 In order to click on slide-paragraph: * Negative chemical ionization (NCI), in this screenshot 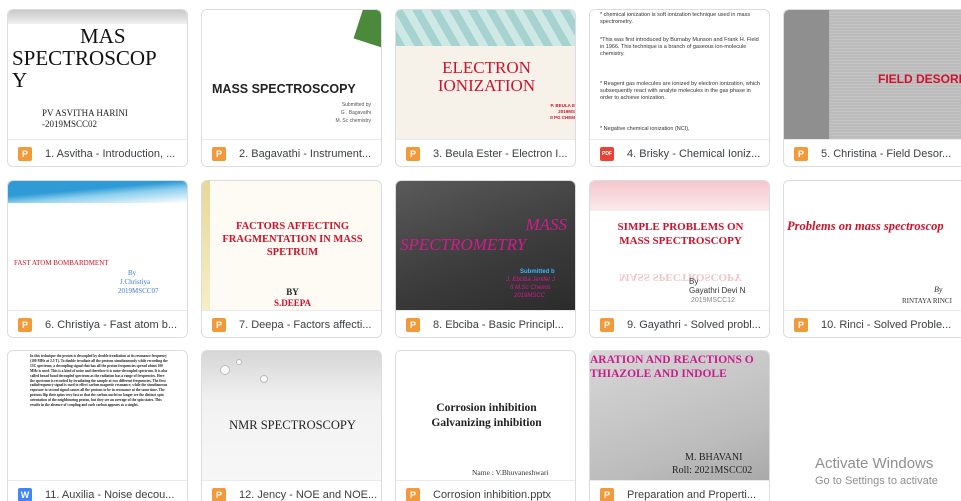, I will do `click(645, 129)`.